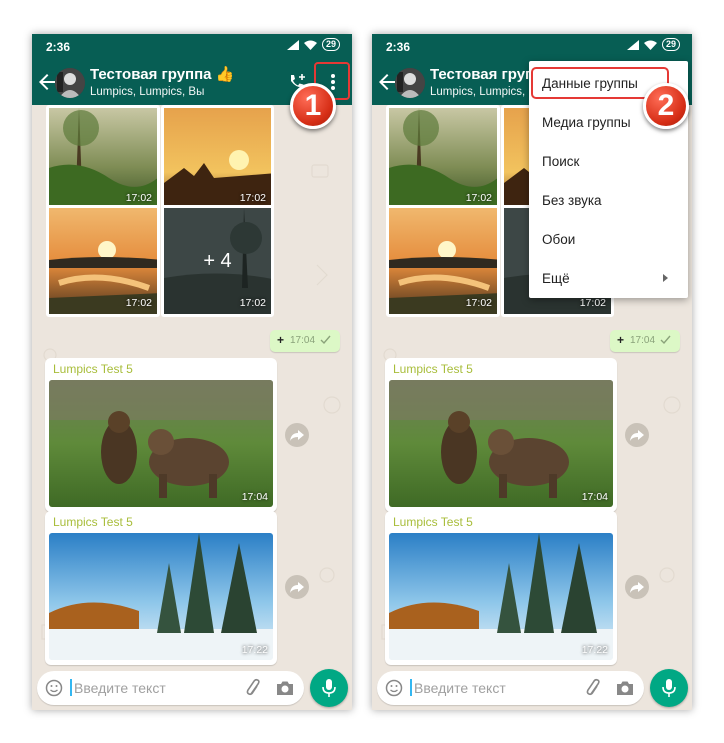 Image resolution: width=724 pixels, height=743 pixels. I want to click on more-photos-count: + 4, so click(217, 261).